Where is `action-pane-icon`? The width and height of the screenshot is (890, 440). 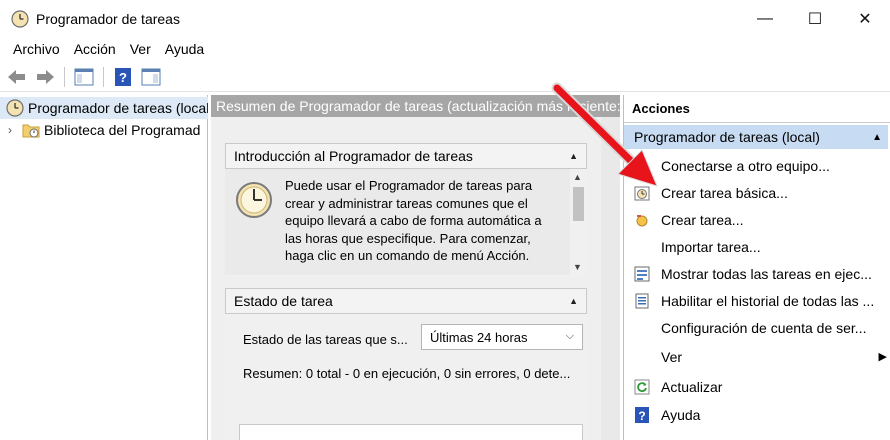 action-pane-icon is located at coordinates (151, 76).